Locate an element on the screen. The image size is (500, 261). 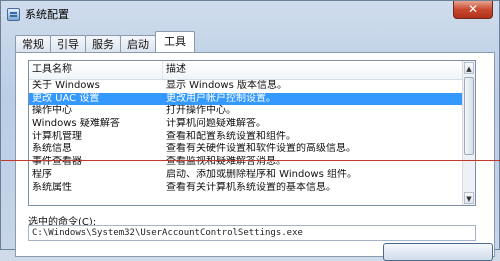
scroll-down-arrow-icon: ▼ is located at coordinates (469, 198).